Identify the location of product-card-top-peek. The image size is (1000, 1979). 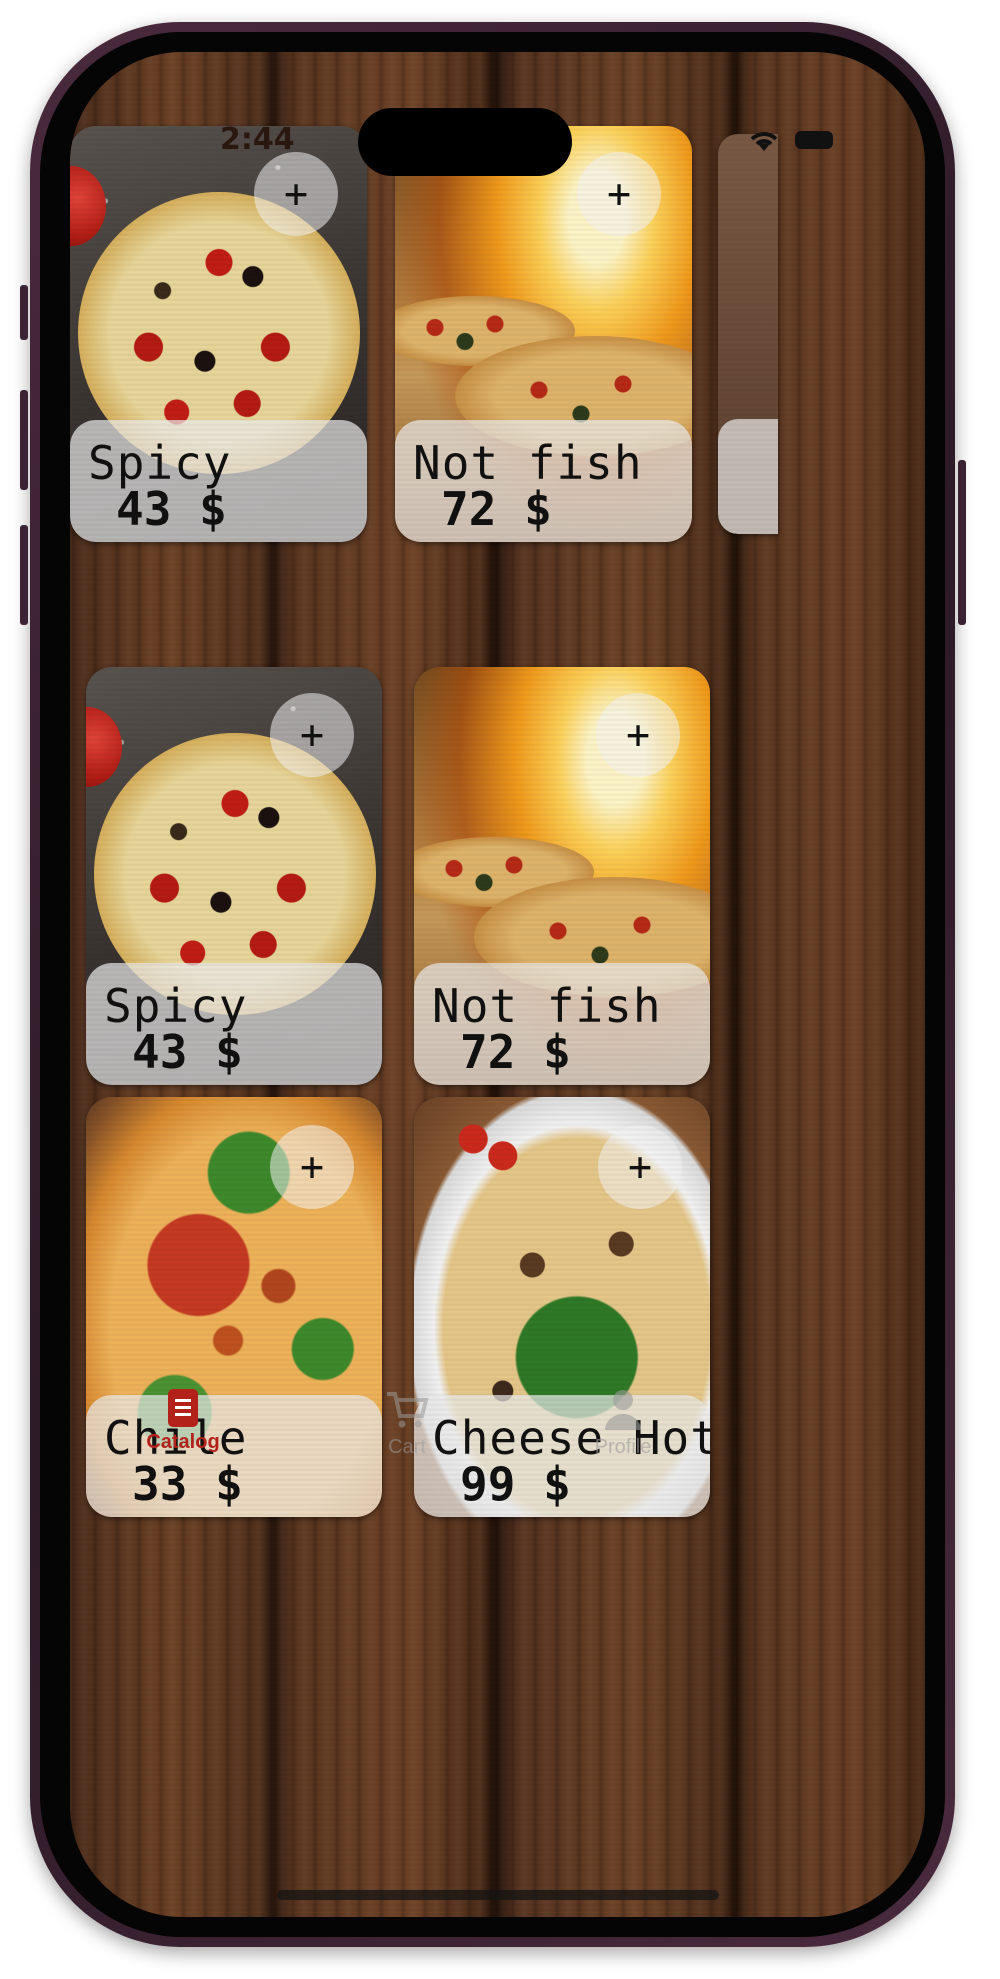
(748, 334).